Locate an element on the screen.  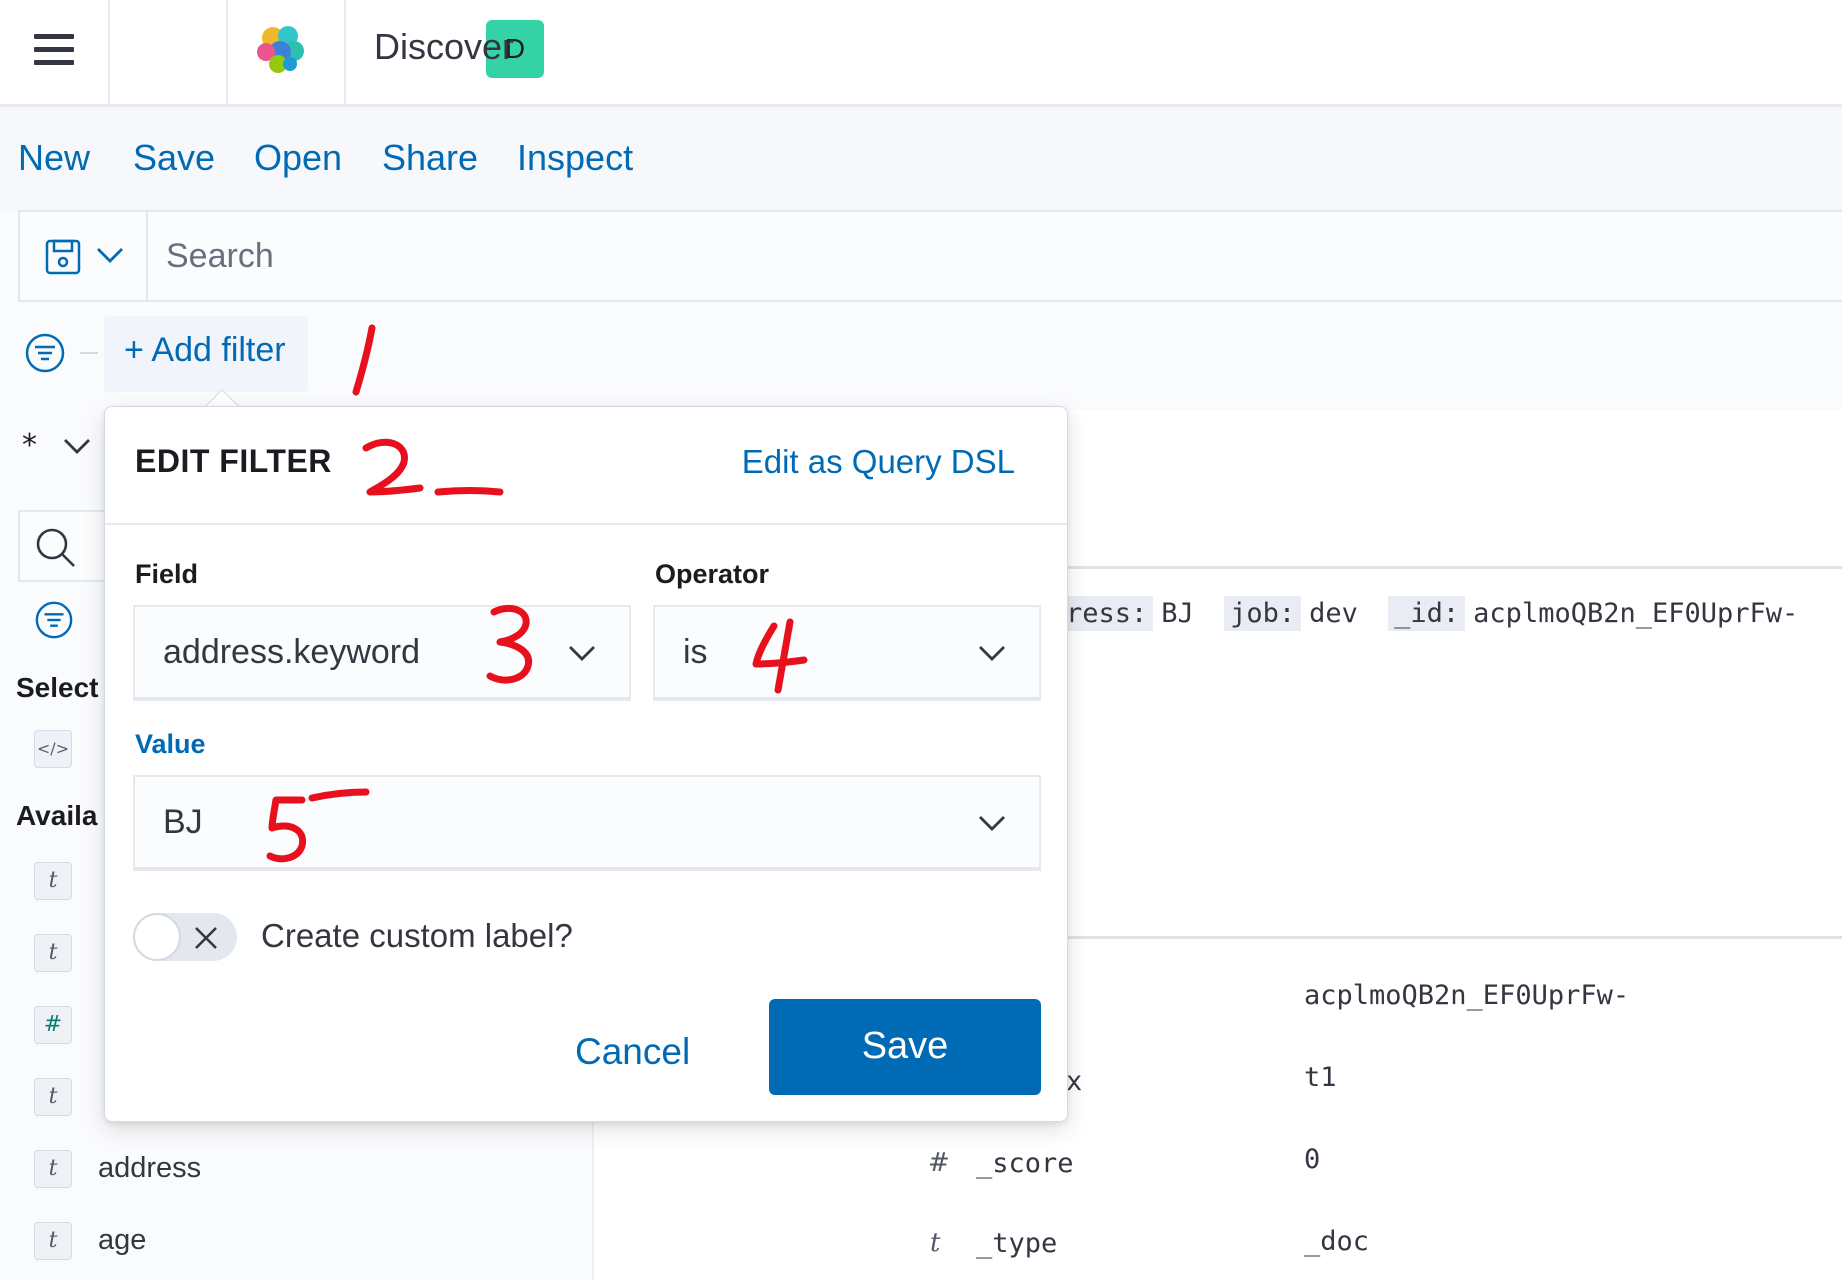
saved-queries-button is located at coordinates (84, 256).